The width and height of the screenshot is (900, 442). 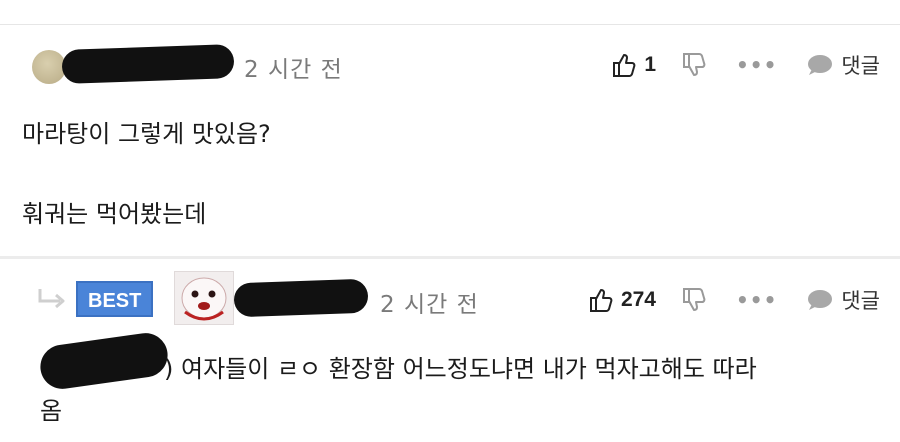 What do you see at coordinates (146, 134) in the screenshot?
I see `comment-text-line-1: 마라탕이 그렇게 맛있음?` at bounding box center [146, 134].